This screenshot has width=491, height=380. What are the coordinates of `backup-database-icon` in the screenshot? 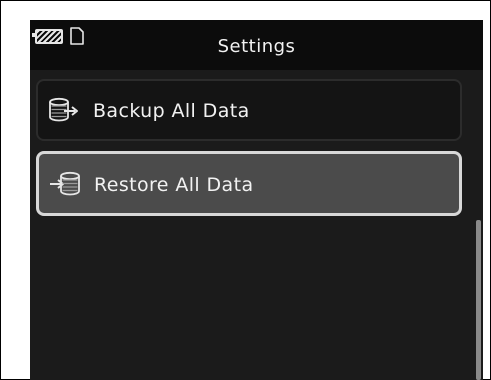 It's located at (63, 109).